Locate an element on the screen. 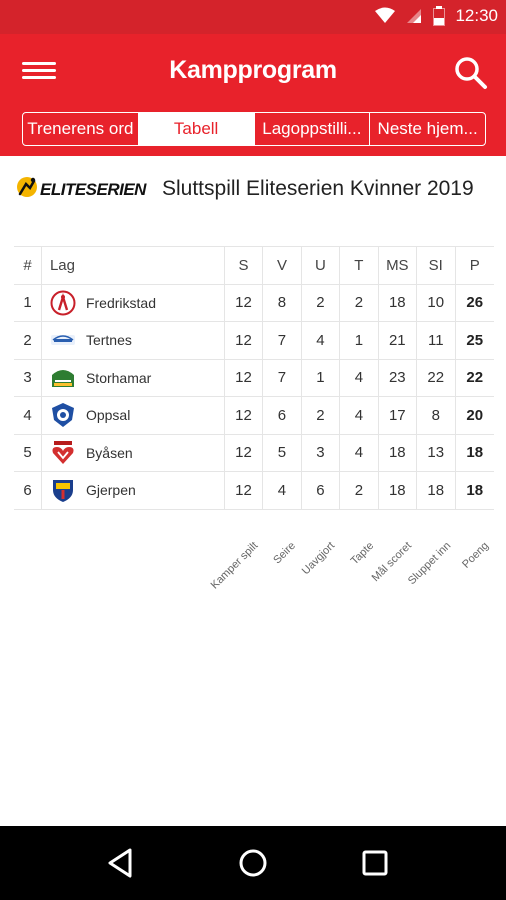  legend-draws: Uavgjort is located at coordinates (318, 558).